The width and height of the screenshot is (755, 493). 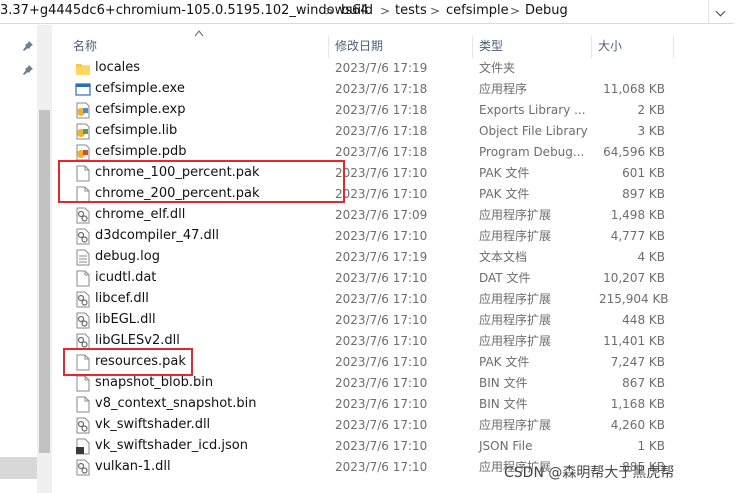 I want to click on breadcrumb-tests: tests, so click(x=411, y=11).